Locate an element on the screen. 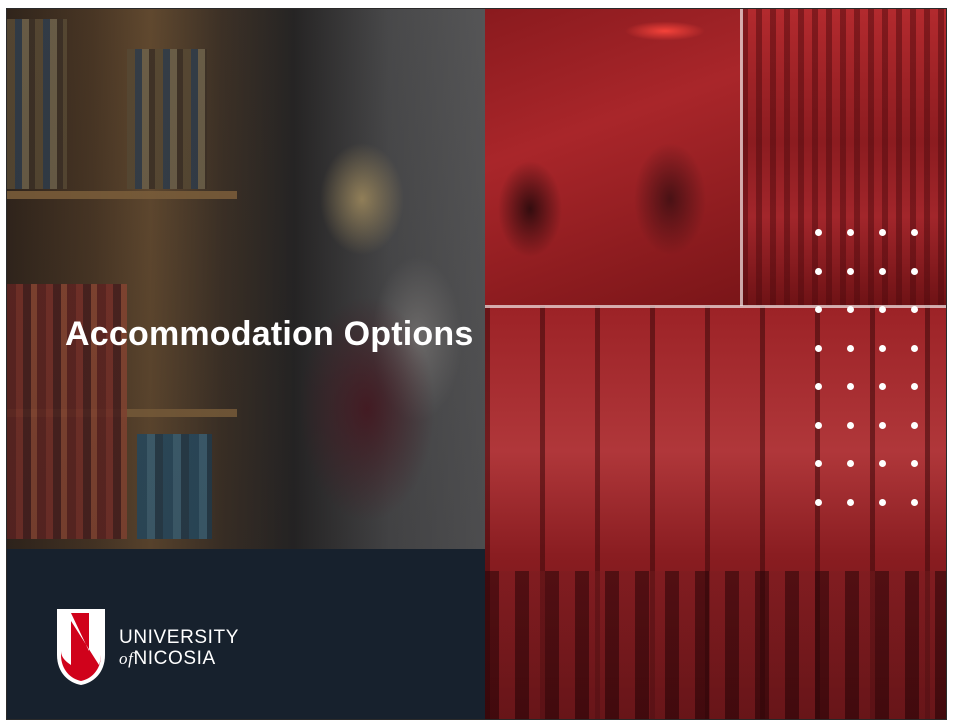 The height and width of the screenshot is (722, 953). logo-of: of is located at coordinates (126, 658).